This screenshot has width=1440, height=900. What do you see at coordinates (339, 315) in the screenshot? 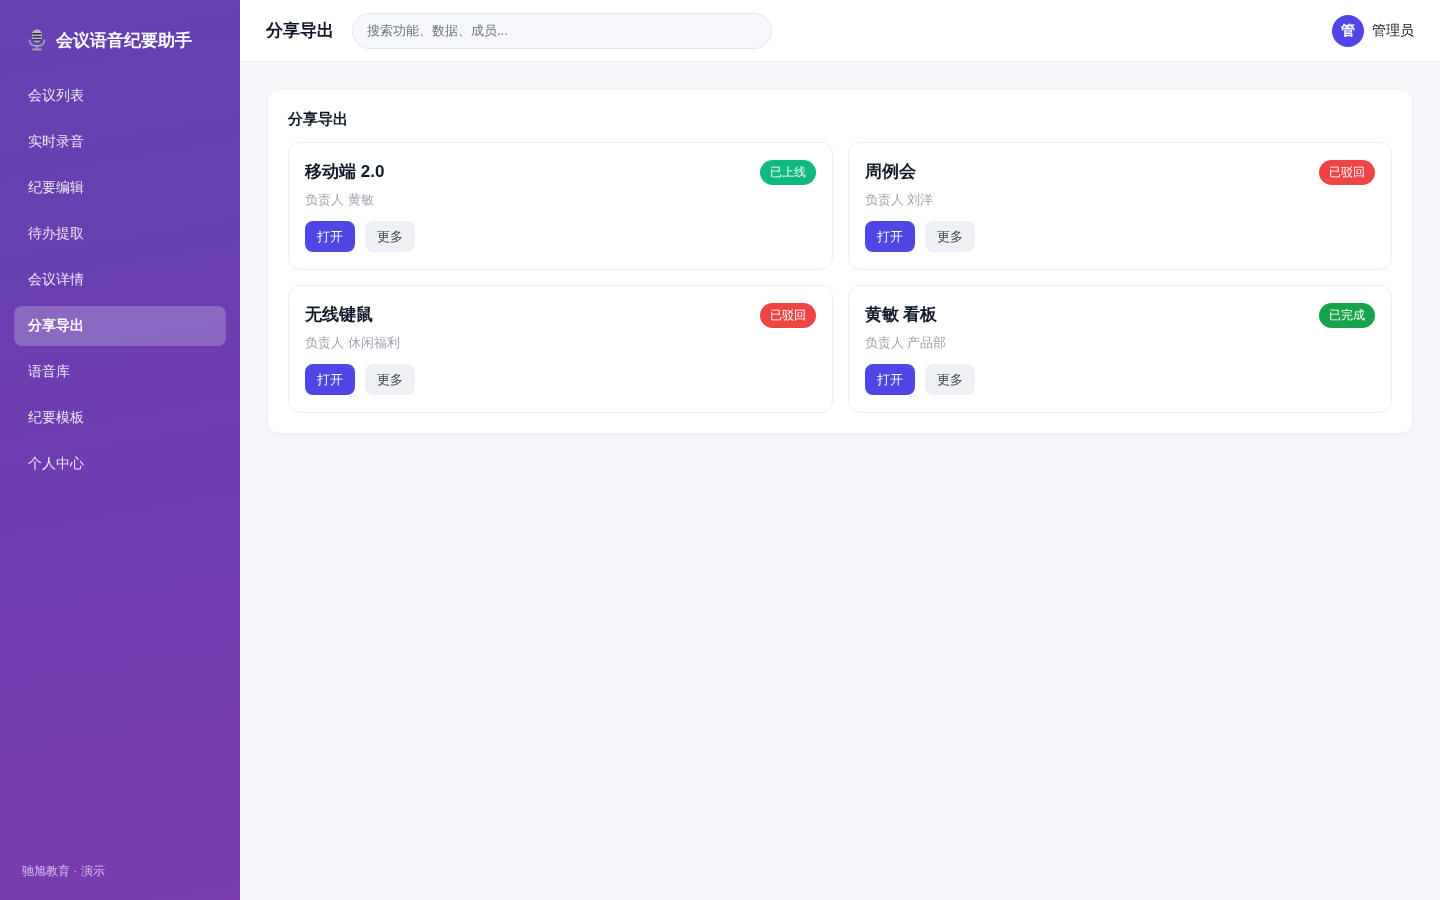
I see `card-title: 无线键鼠` at bounding box center [339, 315].